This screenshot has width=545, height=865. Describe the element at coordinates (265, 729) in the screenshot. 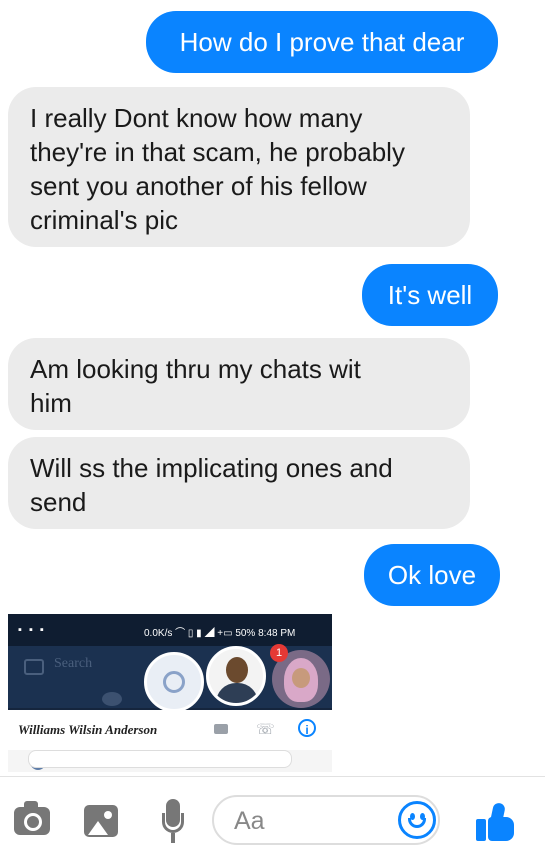

I see `phone-icon: ☏` at that location.